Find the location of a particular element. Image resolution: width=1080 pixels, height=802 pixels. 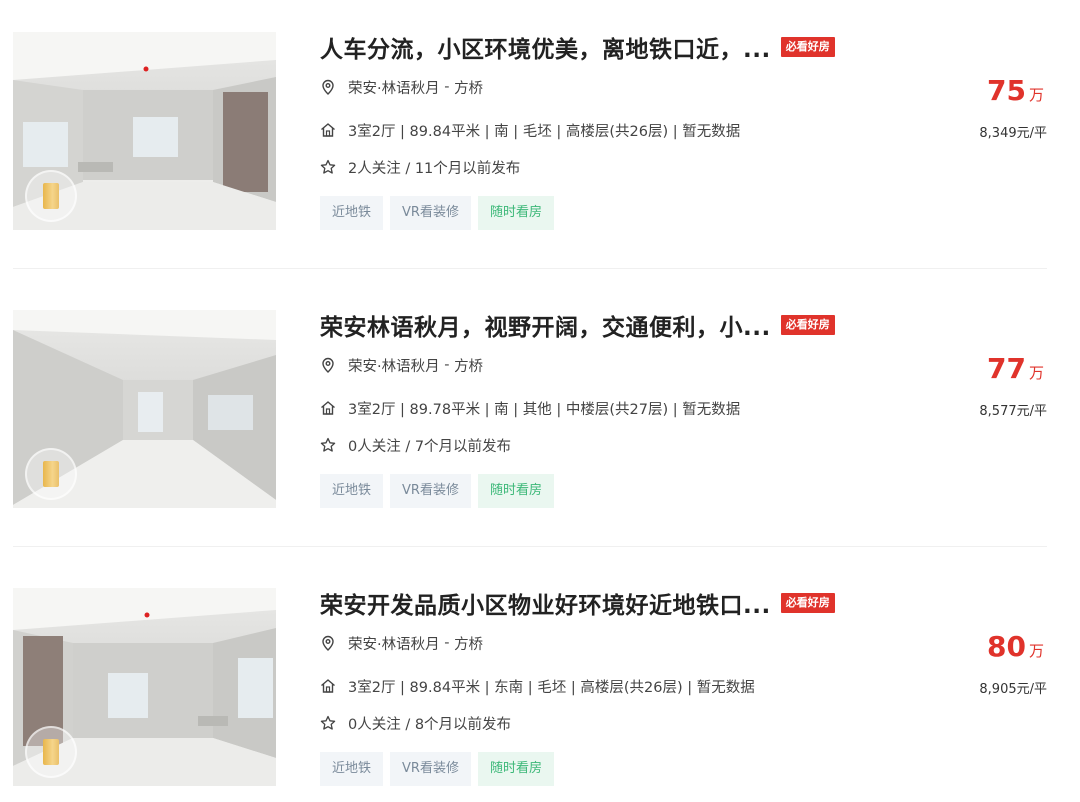

price-value: 77 is located at coordinates (1006, 368).